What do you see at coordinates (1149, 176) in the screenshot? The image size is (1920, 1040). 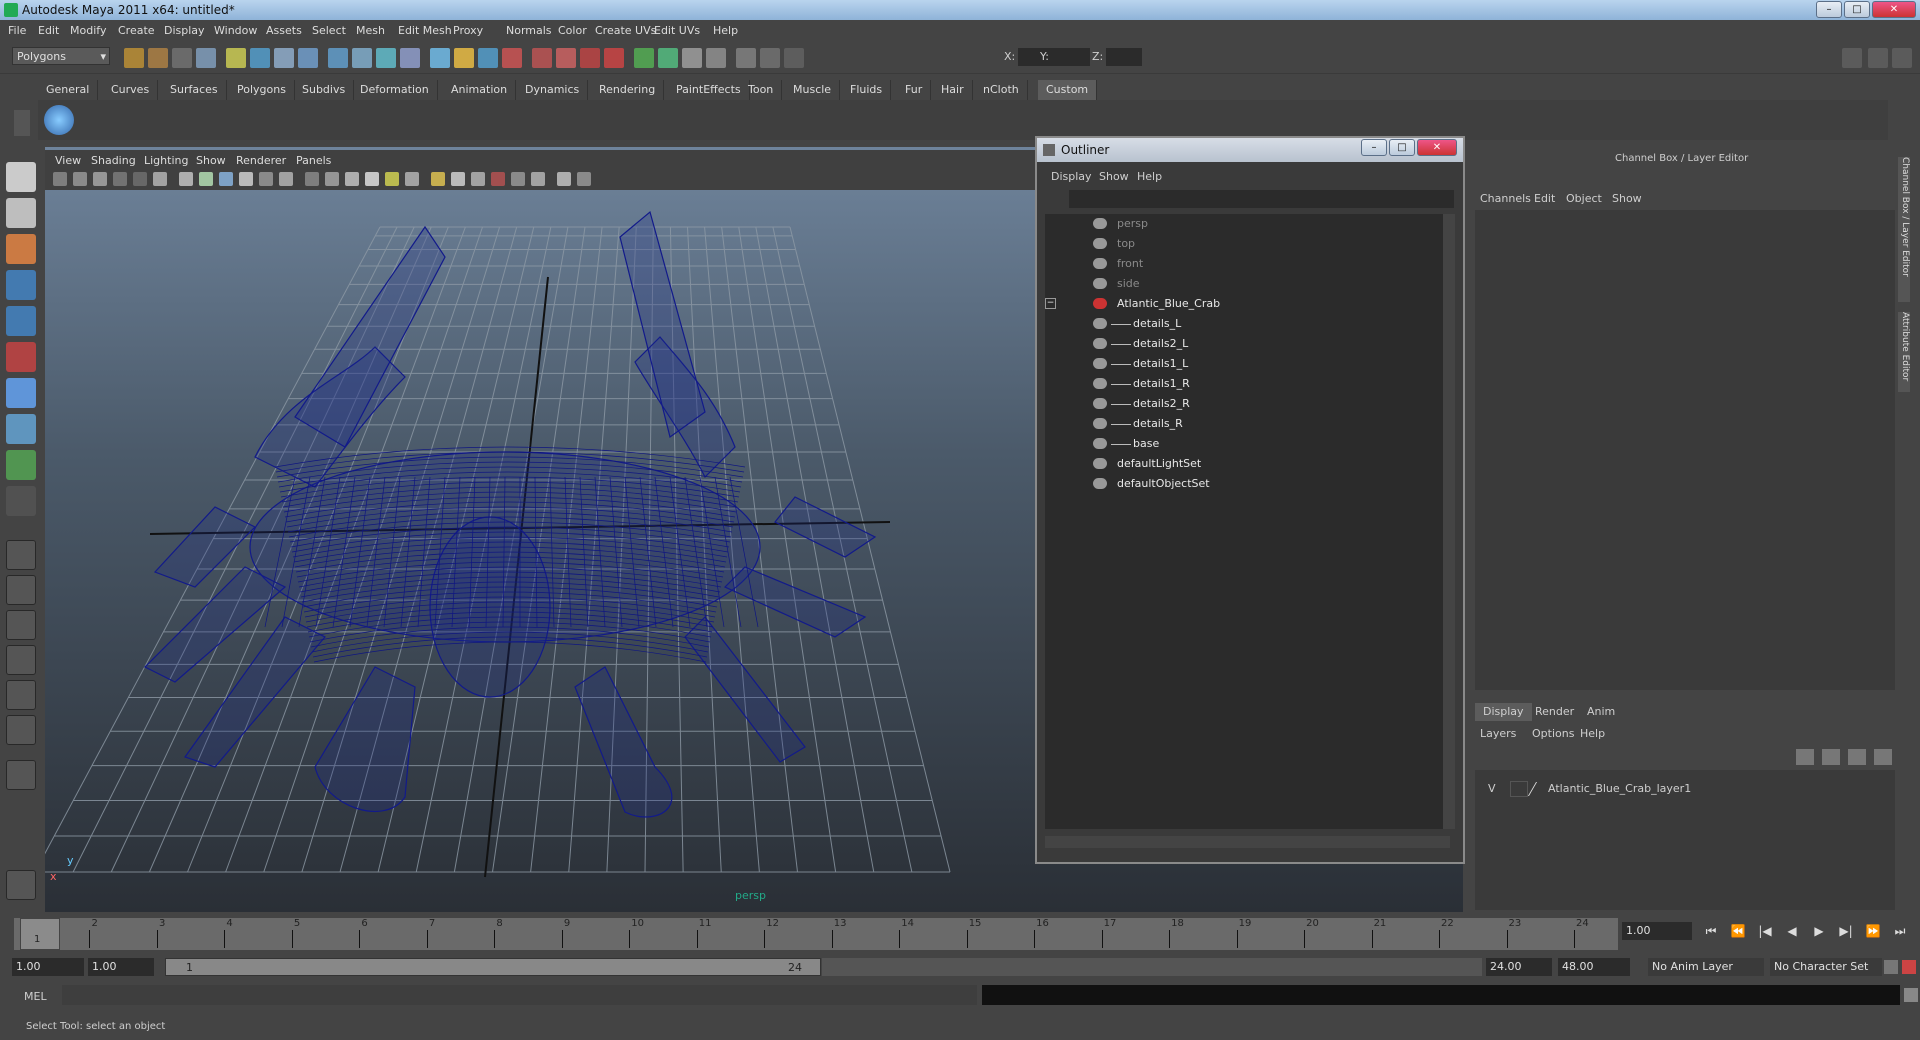 I see `outliner-menu-help: Help` at bounding box center [1149, 176].